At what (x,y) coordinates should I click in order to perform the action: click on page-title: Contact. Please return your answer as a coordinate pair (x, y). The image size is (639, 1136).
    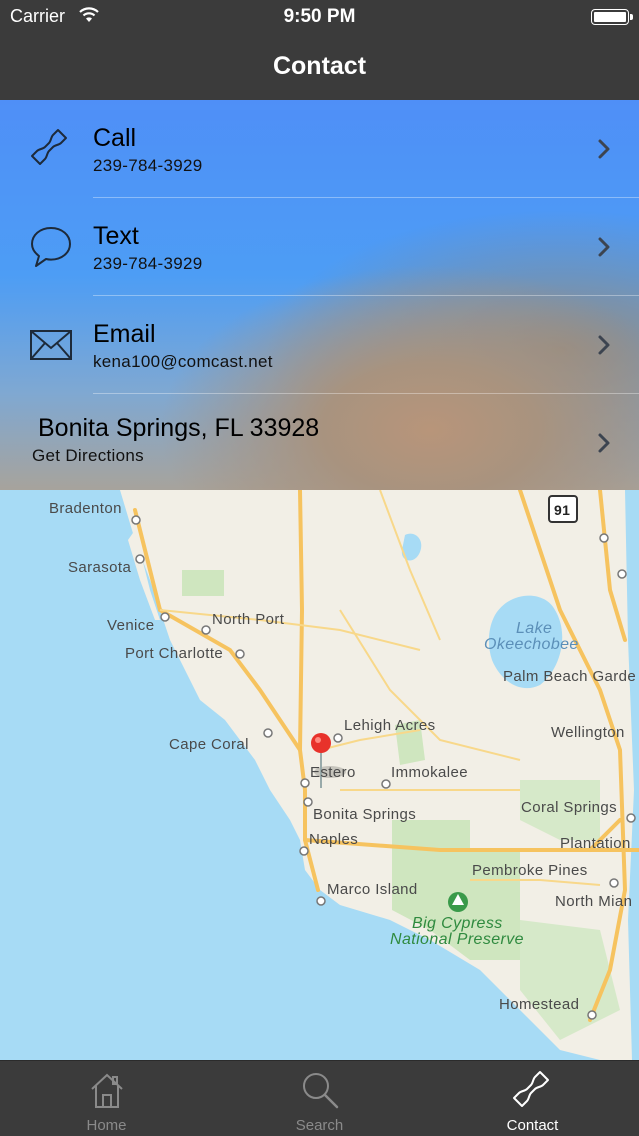
    Looking at the image, I should click on (319, 66).